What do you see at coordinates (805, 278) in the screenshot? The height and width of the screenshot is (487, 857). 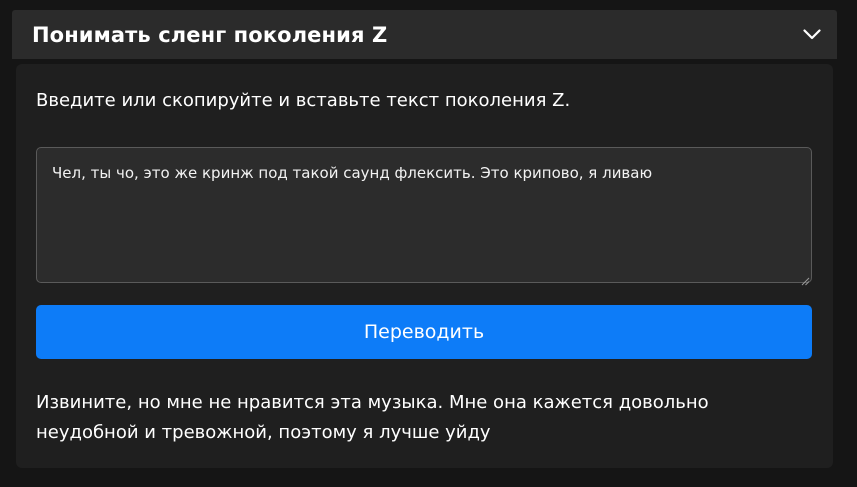 I see `resize-handle-icon` at bounding box center [805, 278].